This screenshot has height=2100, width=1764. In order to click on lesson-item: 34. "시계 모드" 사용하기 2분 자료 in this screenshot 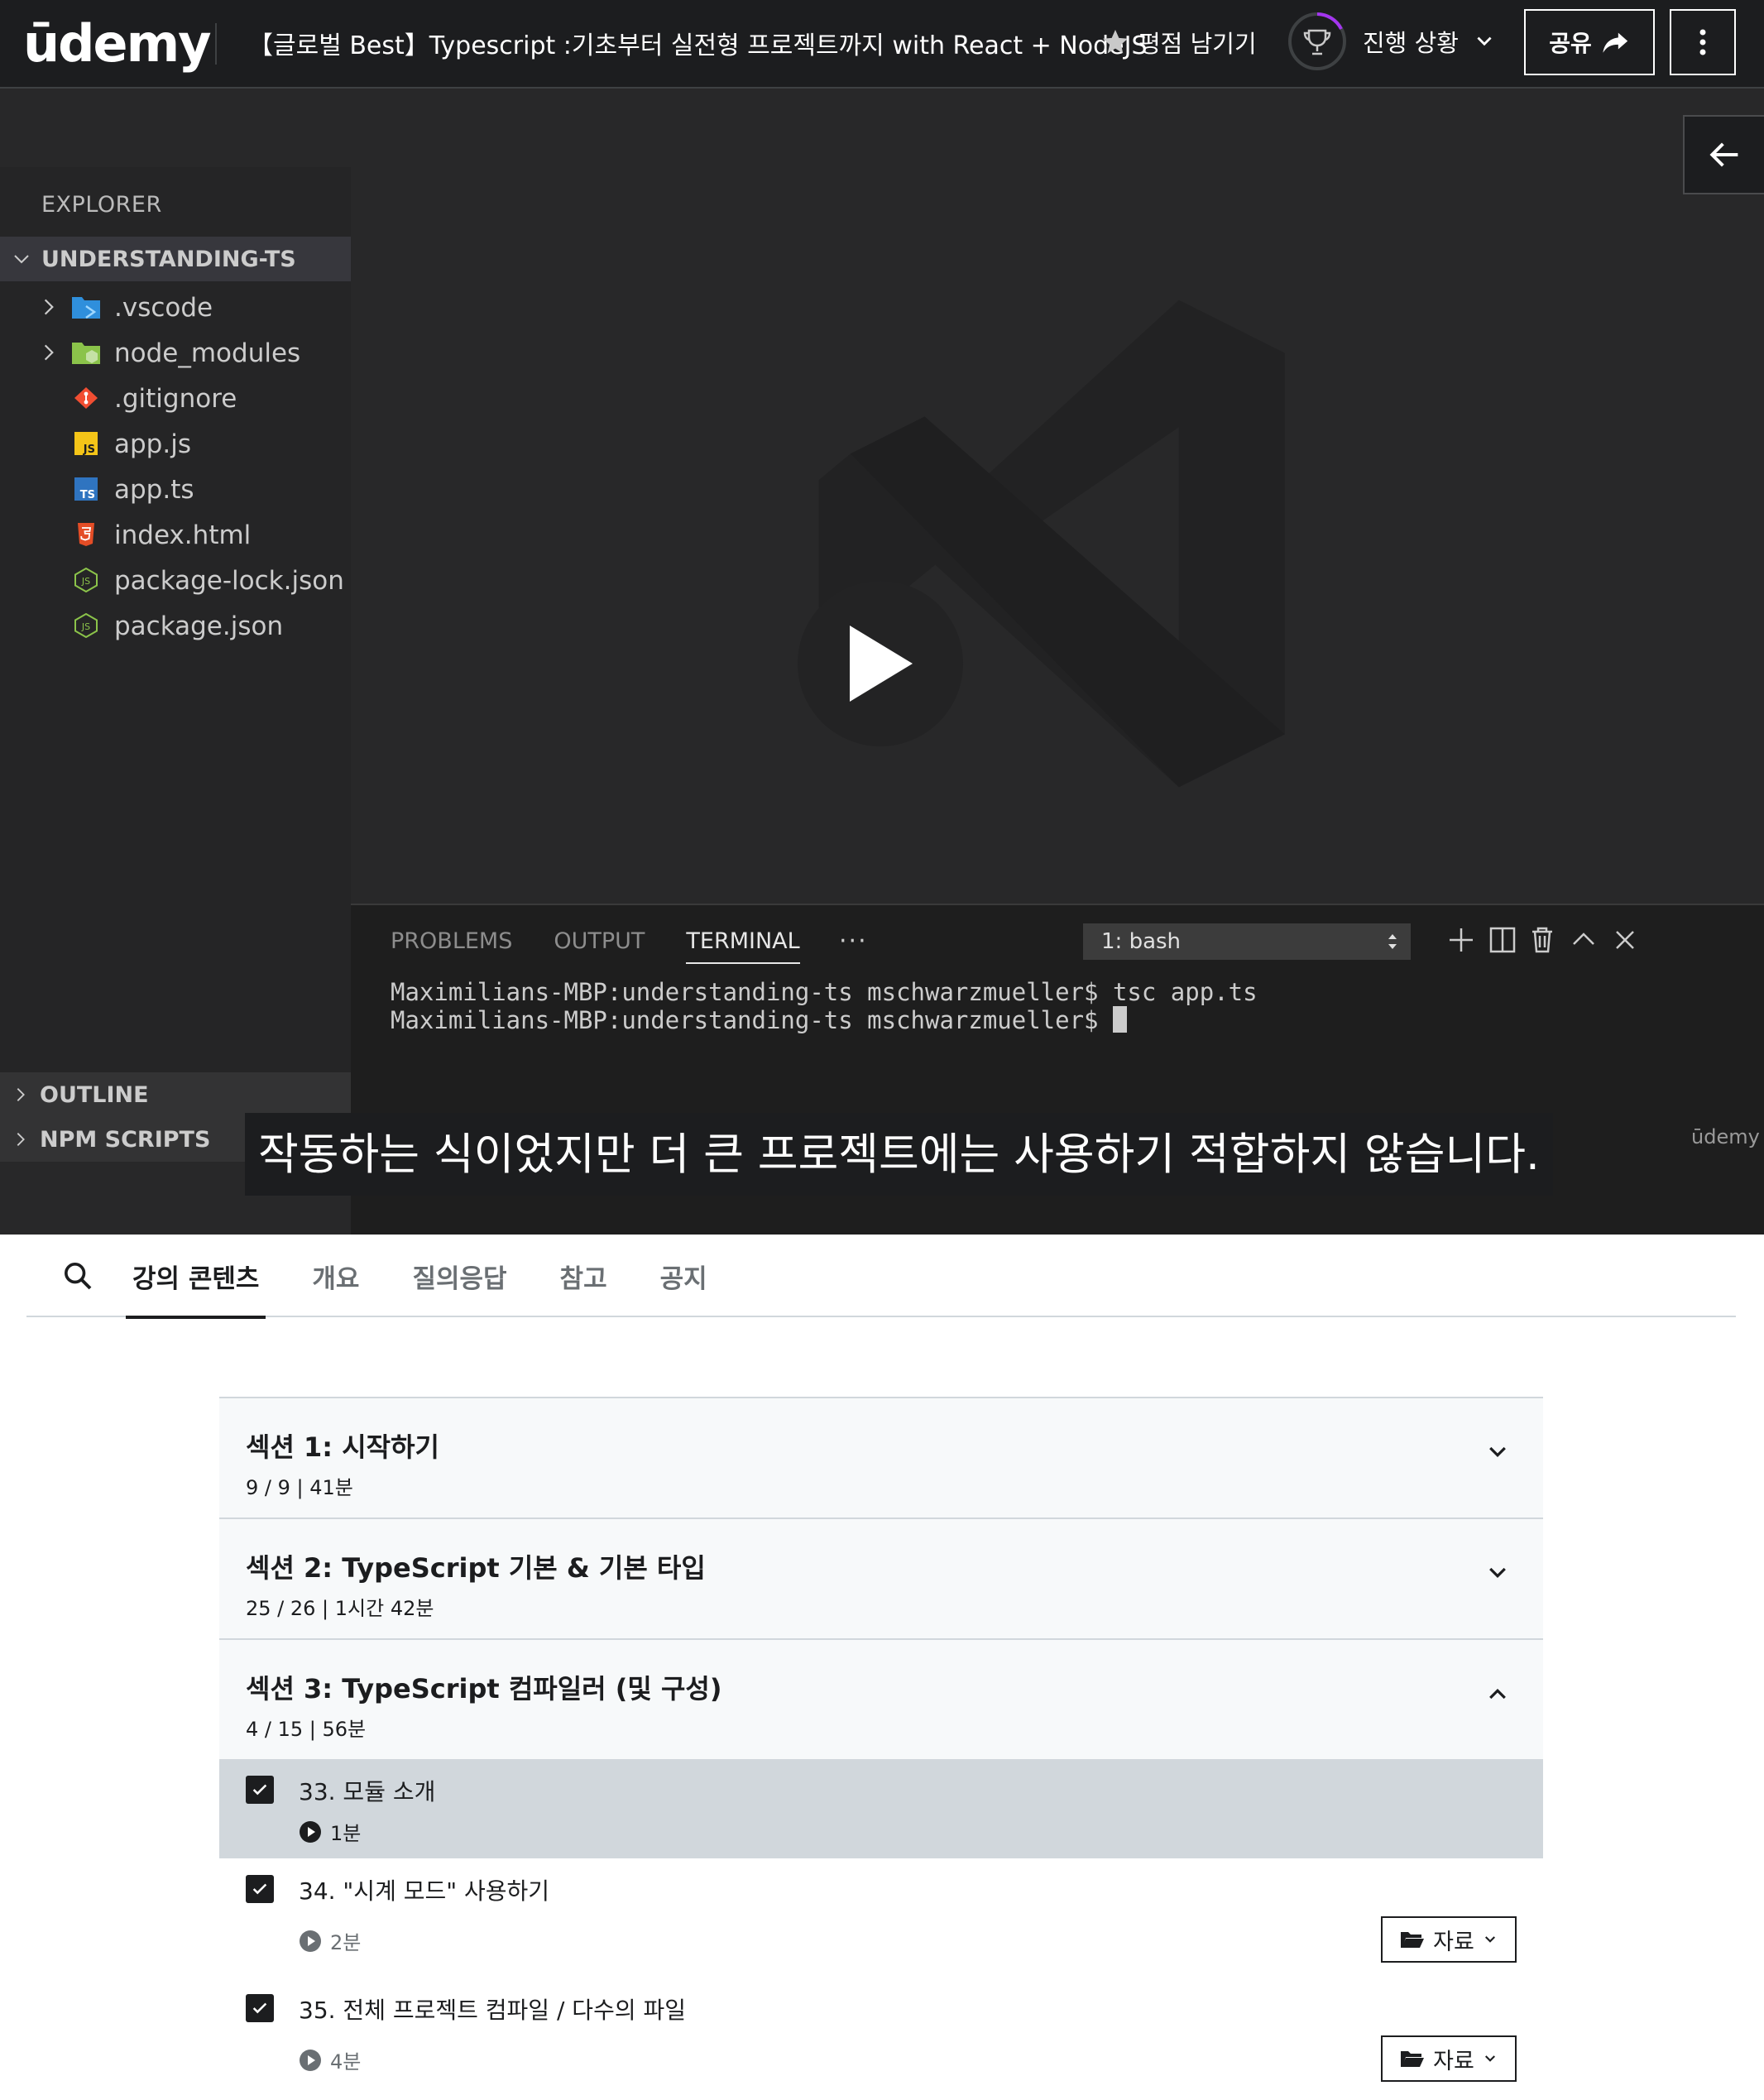, I will do `click(881, 1918)`.